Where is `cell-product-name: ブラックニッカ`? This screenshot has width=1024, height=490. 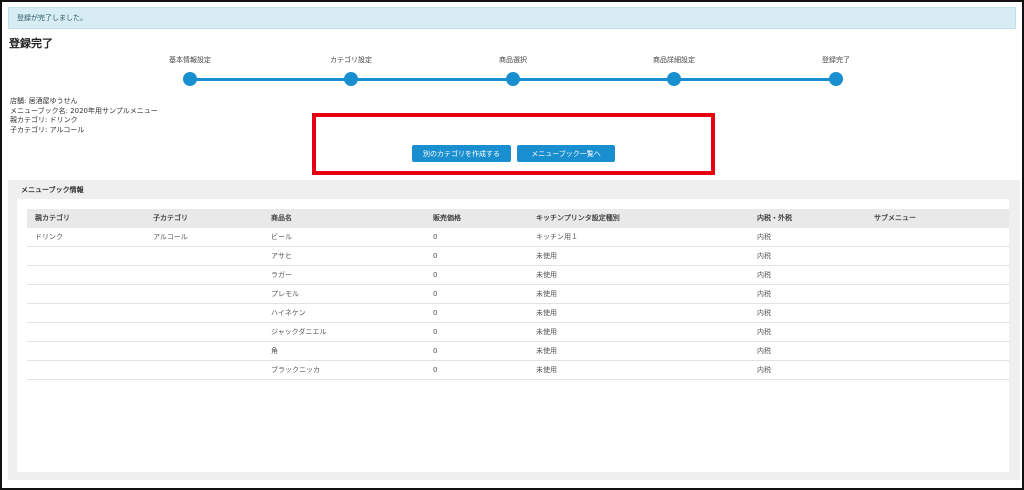
cell-product-name: ブラックニッカ is located at coordinates (295, 370).